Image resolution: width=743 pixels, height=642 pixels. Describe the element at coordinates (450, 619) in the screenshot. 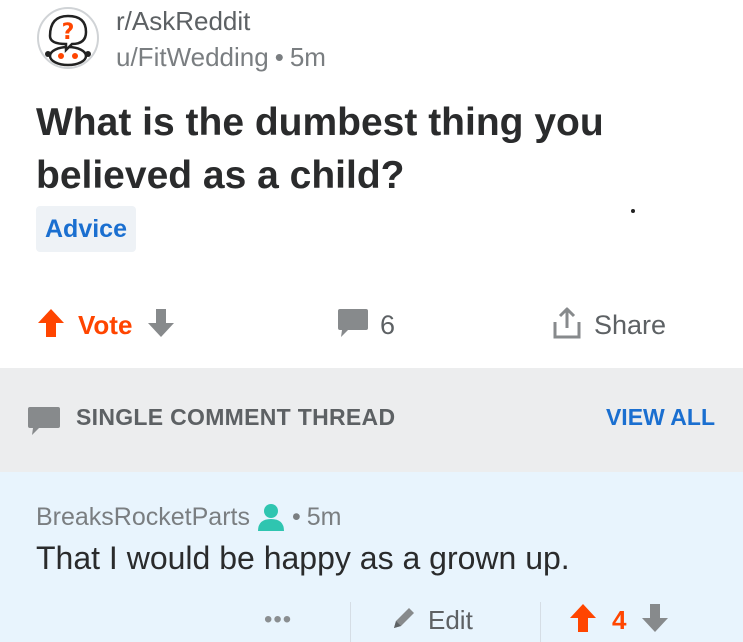

I see `edit-label: Edit` at that location.